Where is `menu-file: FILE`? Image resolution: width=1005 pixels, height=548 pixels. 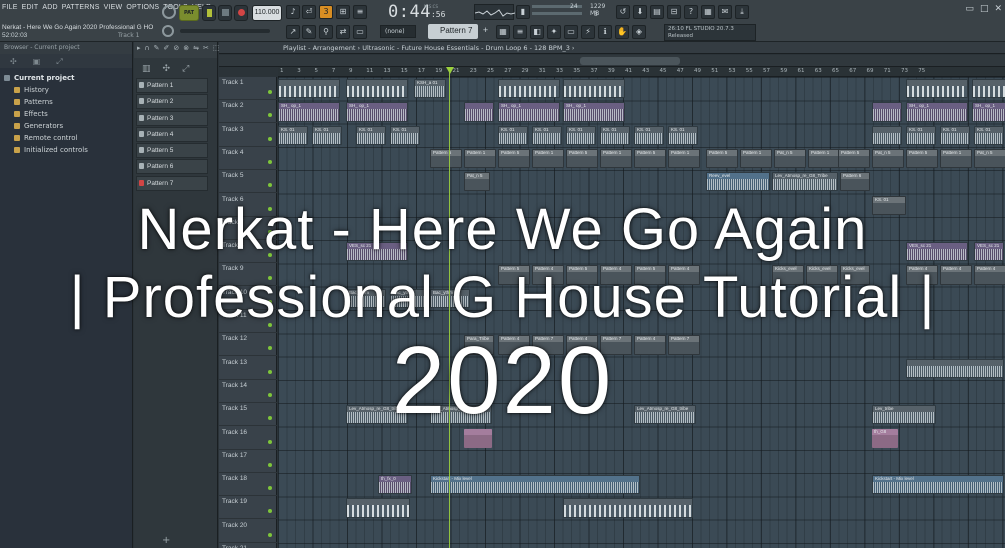 menu-file: FILE is located at coordinates (10, 7).